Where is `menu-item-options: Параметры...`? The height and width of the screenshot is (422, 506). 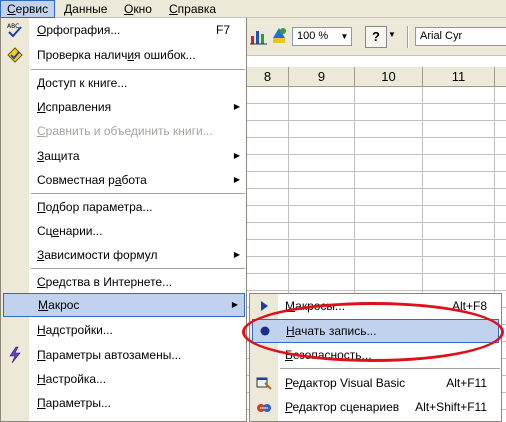 menu-item-options: Параметры... is located at coordinates (123, 403).